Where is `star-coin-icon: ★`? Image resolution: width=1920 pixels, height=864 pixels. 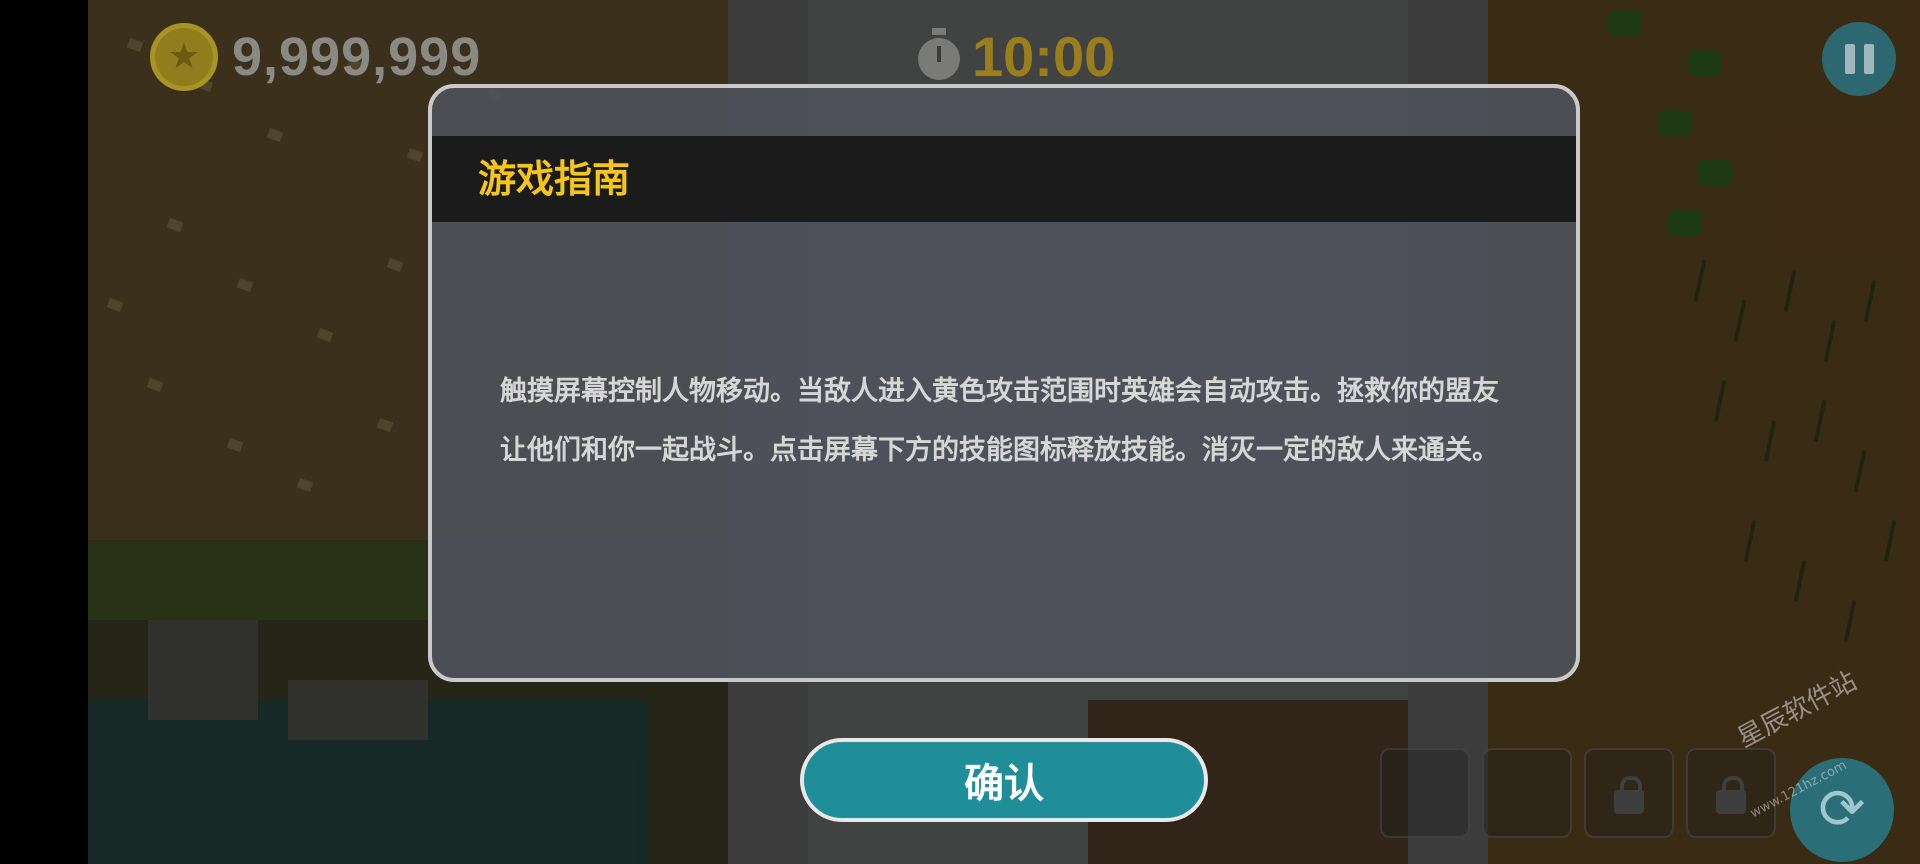 star-coin-icon: ★ is located at coordinates (184, 57).